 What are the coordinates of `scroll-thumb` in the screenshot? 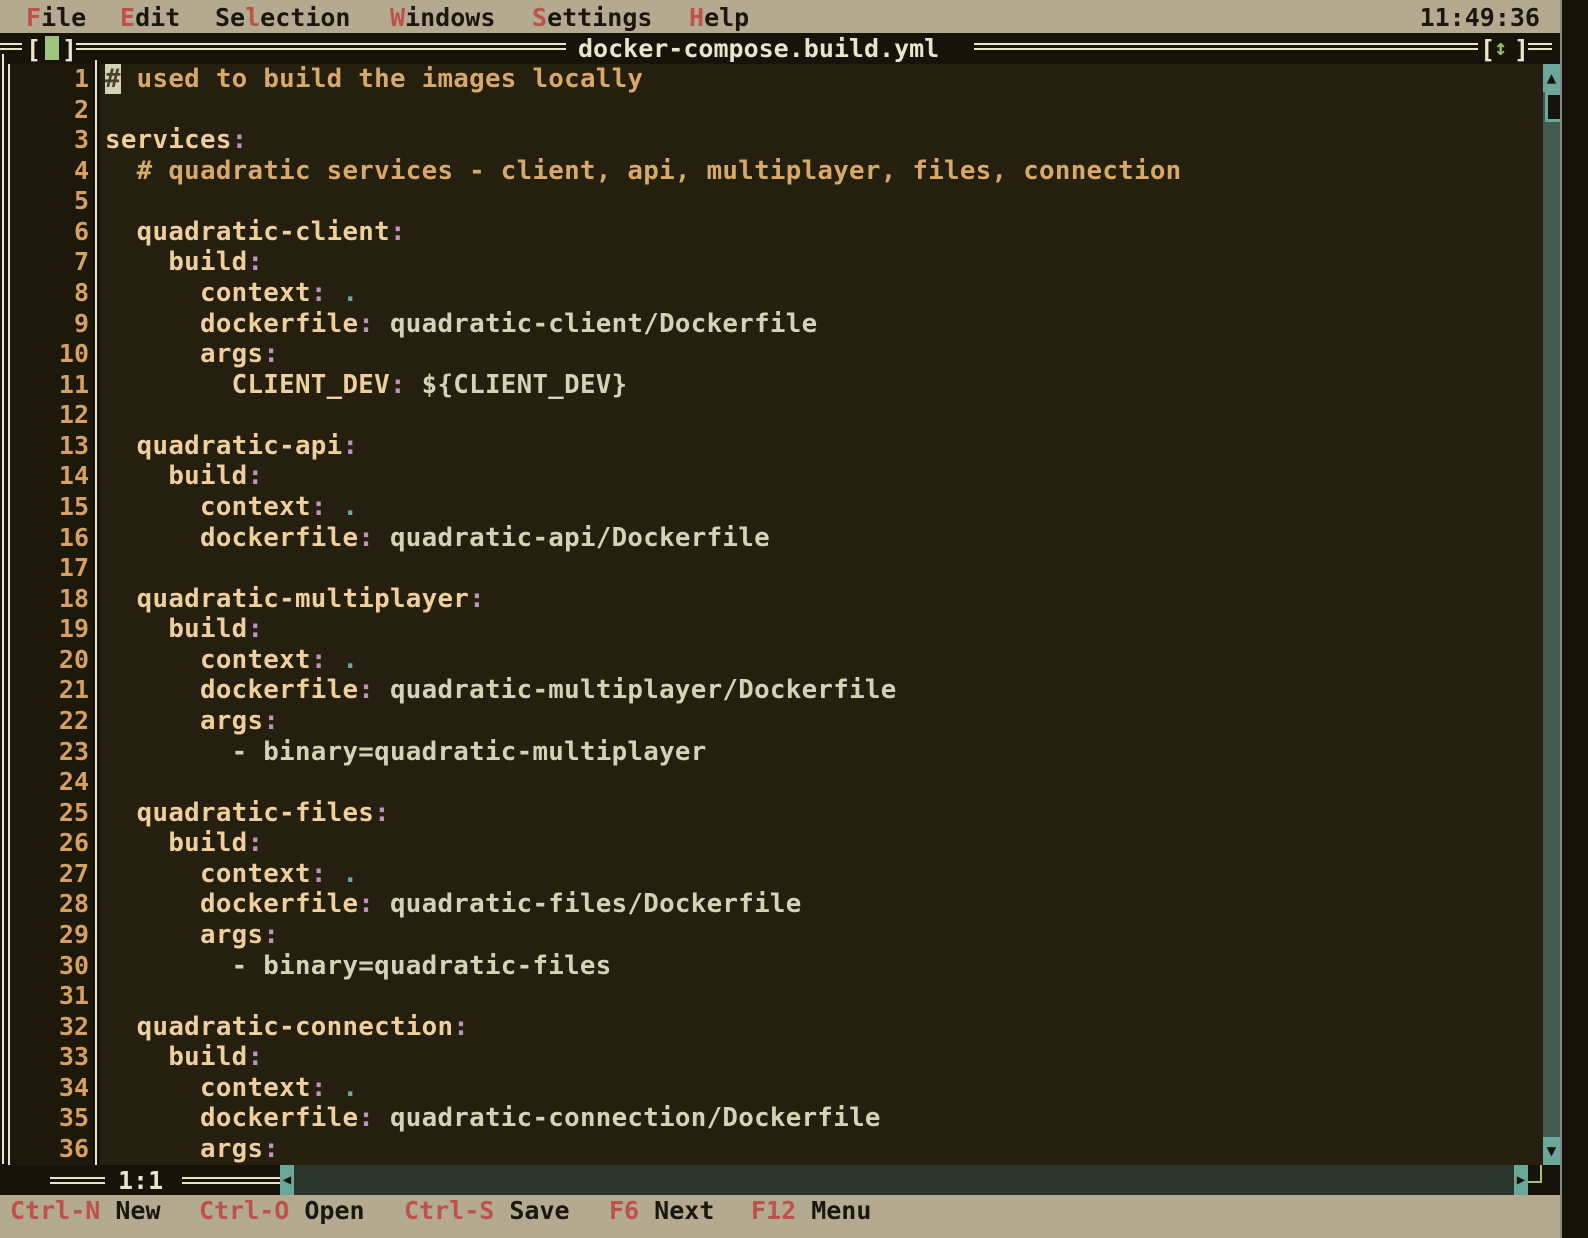 It's located at (1552, 107).